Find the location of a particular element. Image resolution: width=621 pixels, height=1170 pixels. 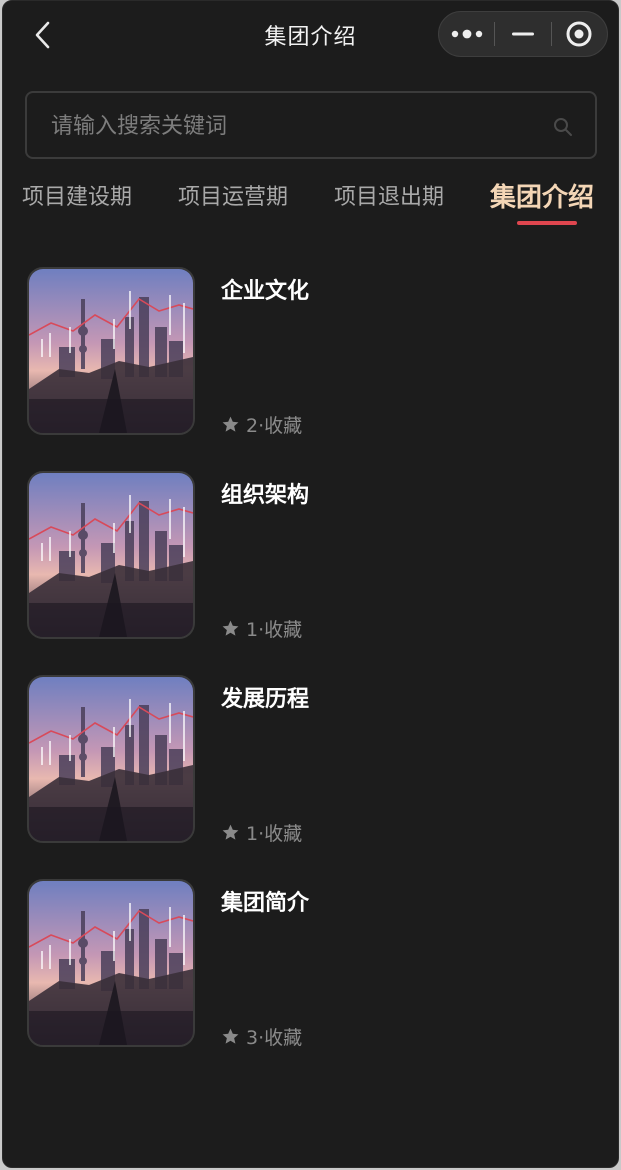

more-dots-icon is located at coordinates (466, 34).